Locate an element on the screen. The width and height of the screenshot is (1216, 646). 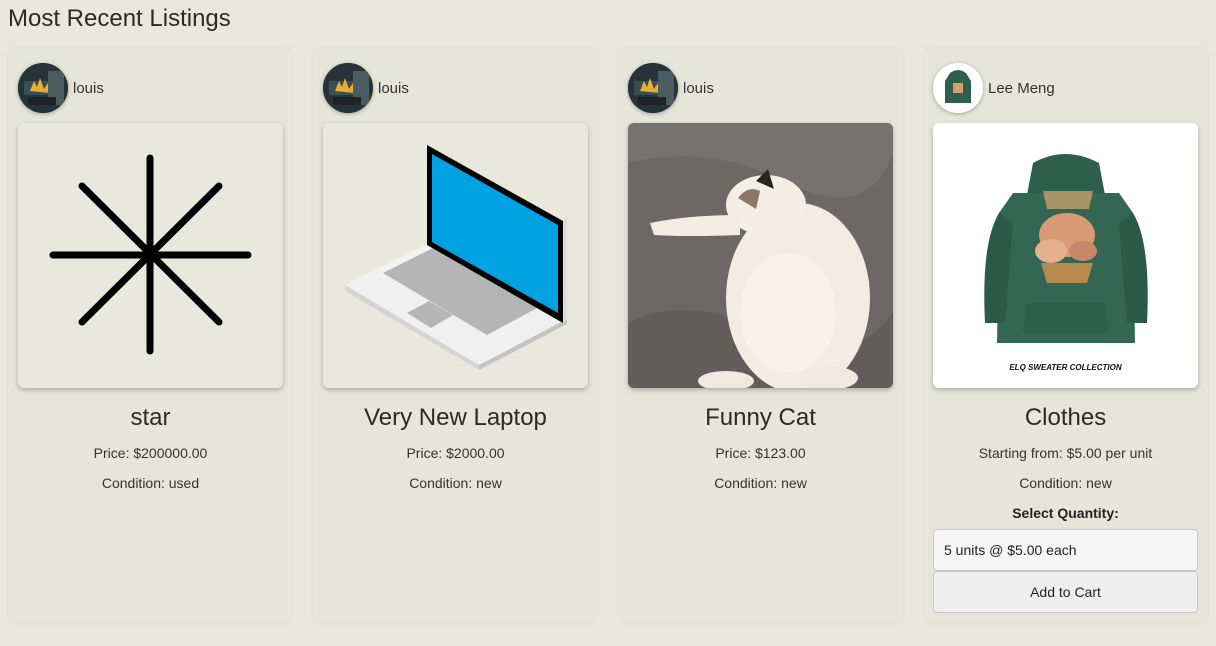
cat-image is located at coordinates (760, 255).